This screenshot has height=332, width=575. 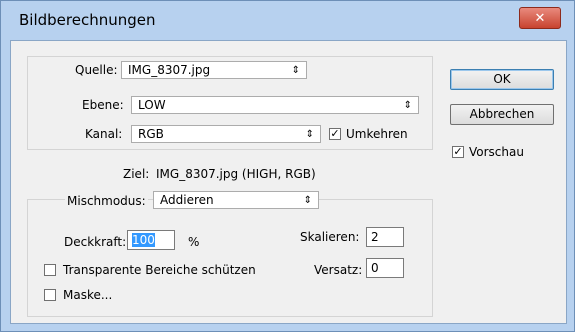 What do you see at coordinates (236, 174) in the screenshot?
I see `target-value: IMG_8307.jpg (HIGH, RGB)` at bounding box center [236, 174].